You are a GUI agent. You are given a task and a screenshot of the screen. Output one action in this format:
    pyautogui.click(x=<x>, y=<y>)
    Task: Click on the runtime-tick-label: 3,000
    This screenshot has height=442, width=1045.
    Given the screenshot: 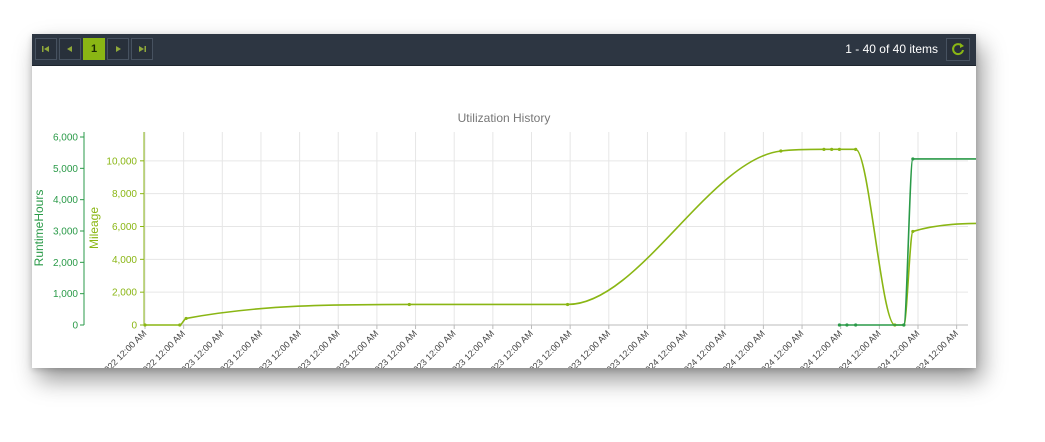 What is the action you would take?
    pyautogui.click(x=65, y=232)
    